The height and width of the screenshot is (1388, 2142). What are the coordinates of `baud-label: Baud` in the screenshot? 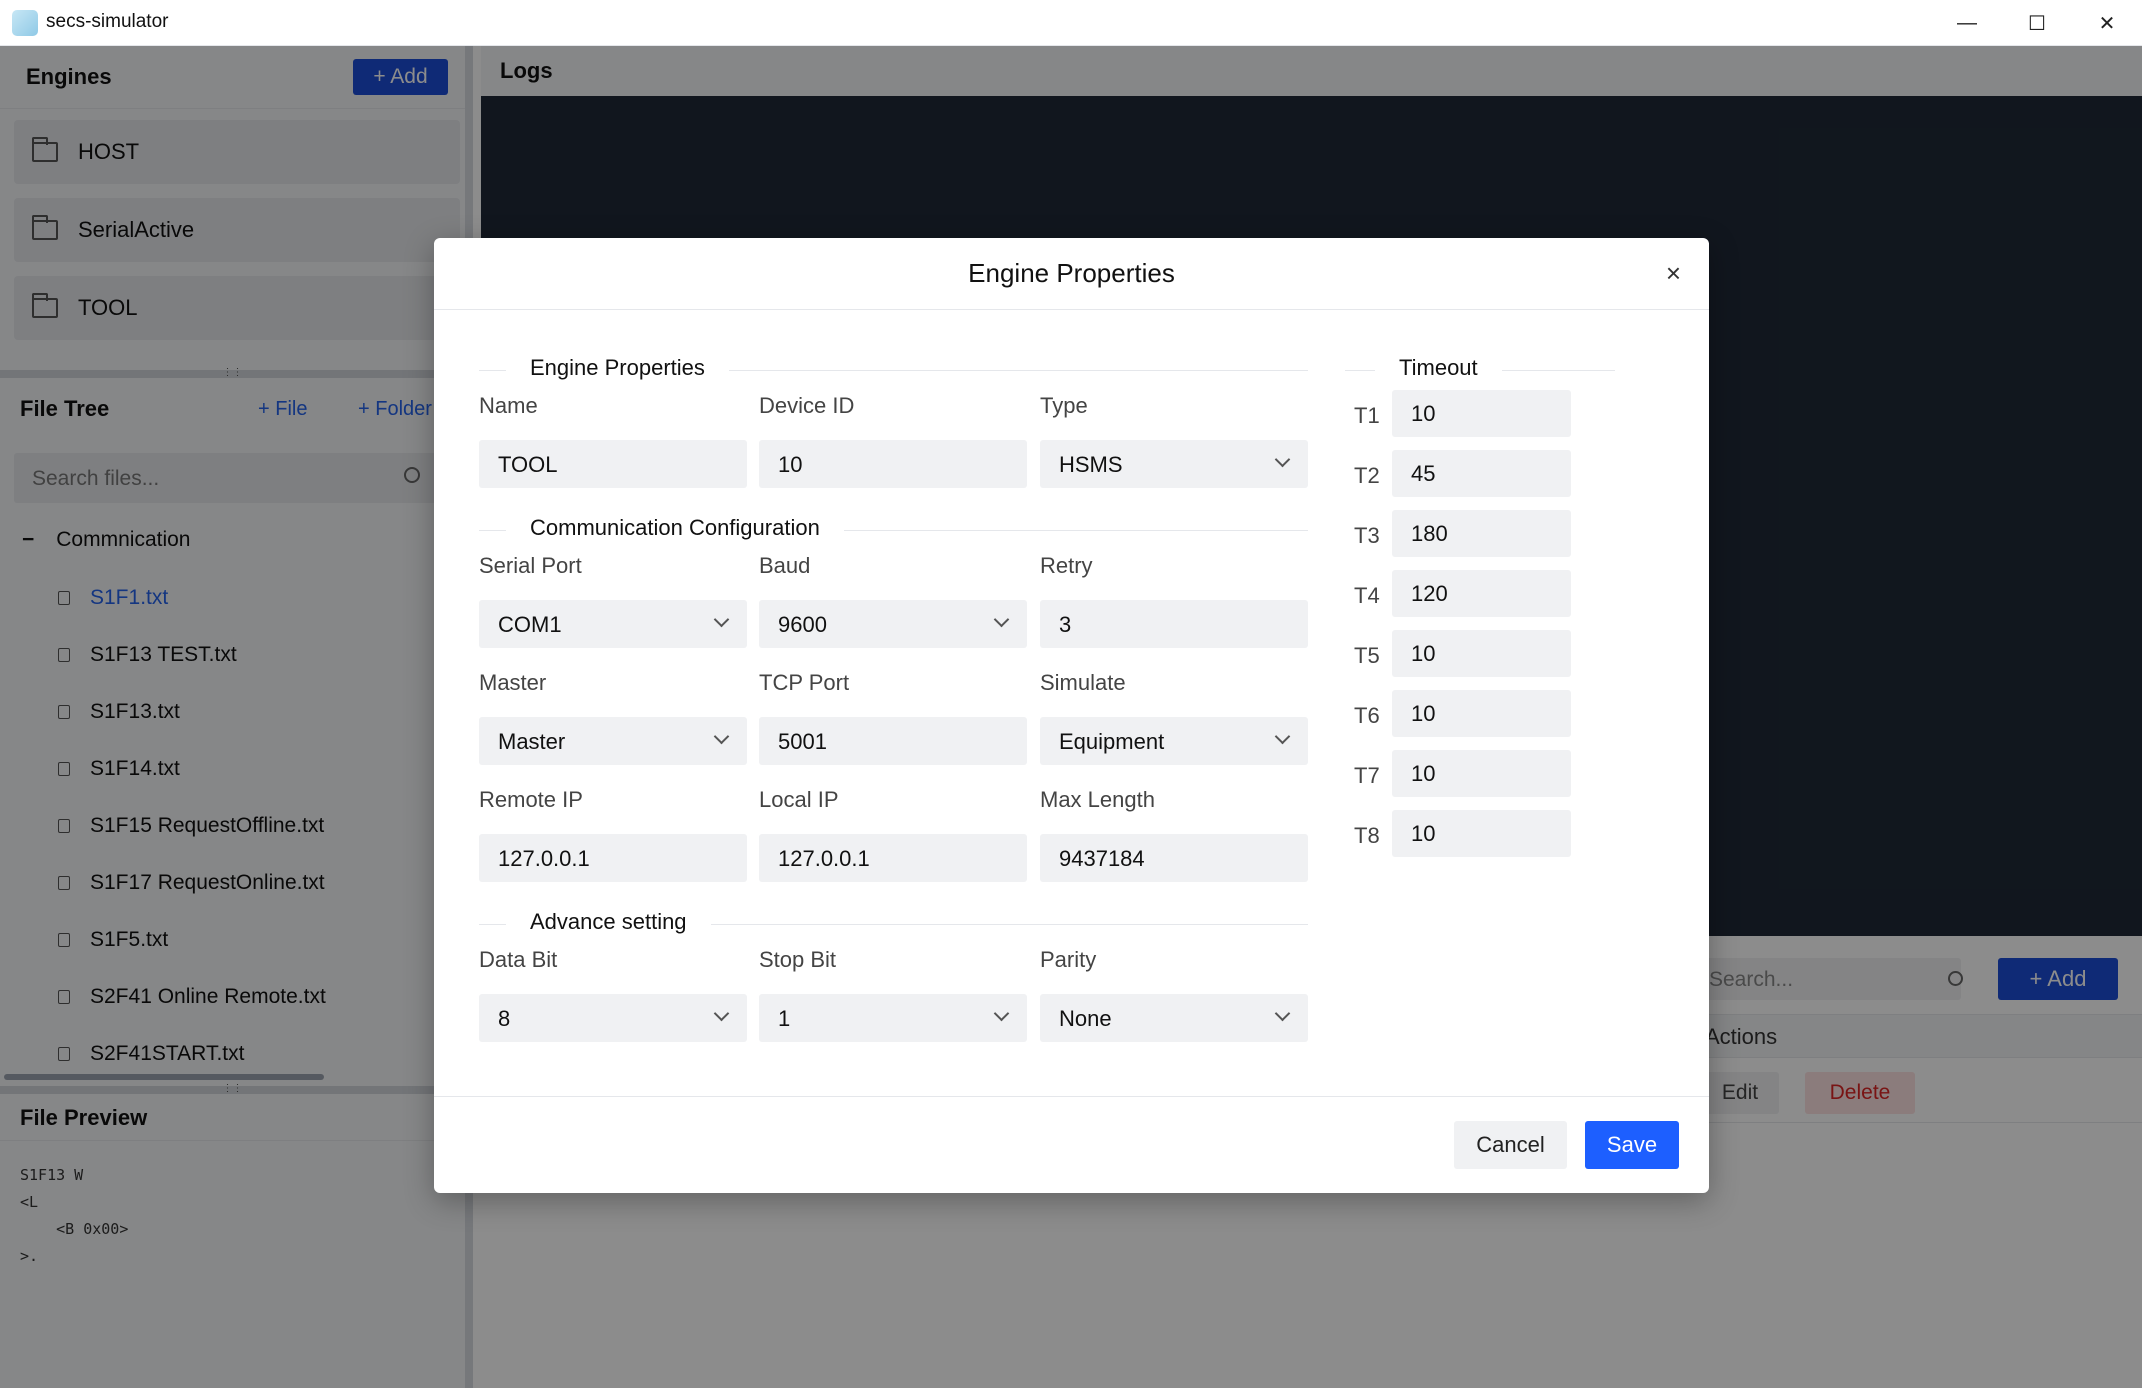 It's located at (785, 565).